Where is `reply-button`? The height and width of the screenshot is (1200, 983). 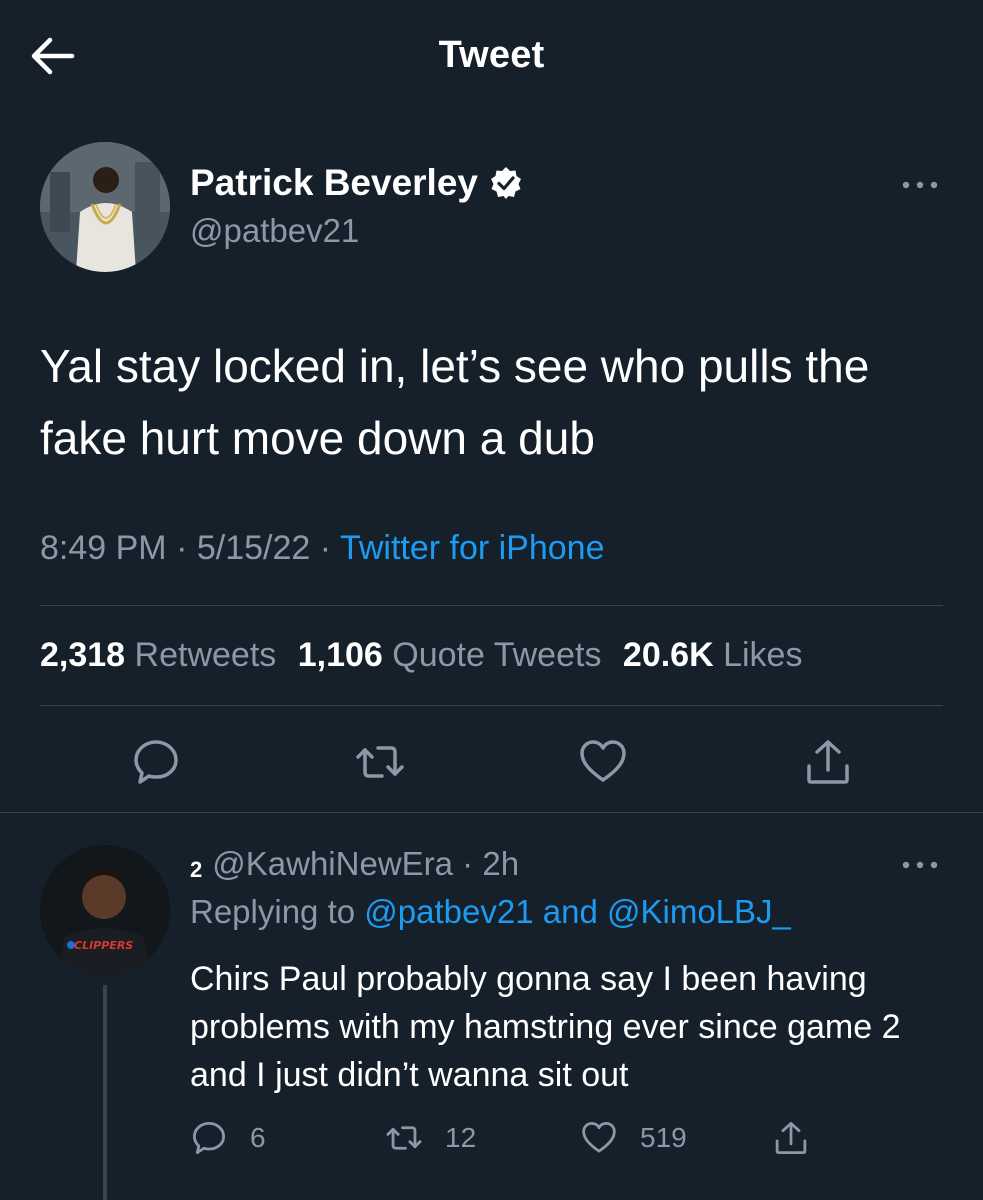 reply-button is located at coordinates (156, 762).